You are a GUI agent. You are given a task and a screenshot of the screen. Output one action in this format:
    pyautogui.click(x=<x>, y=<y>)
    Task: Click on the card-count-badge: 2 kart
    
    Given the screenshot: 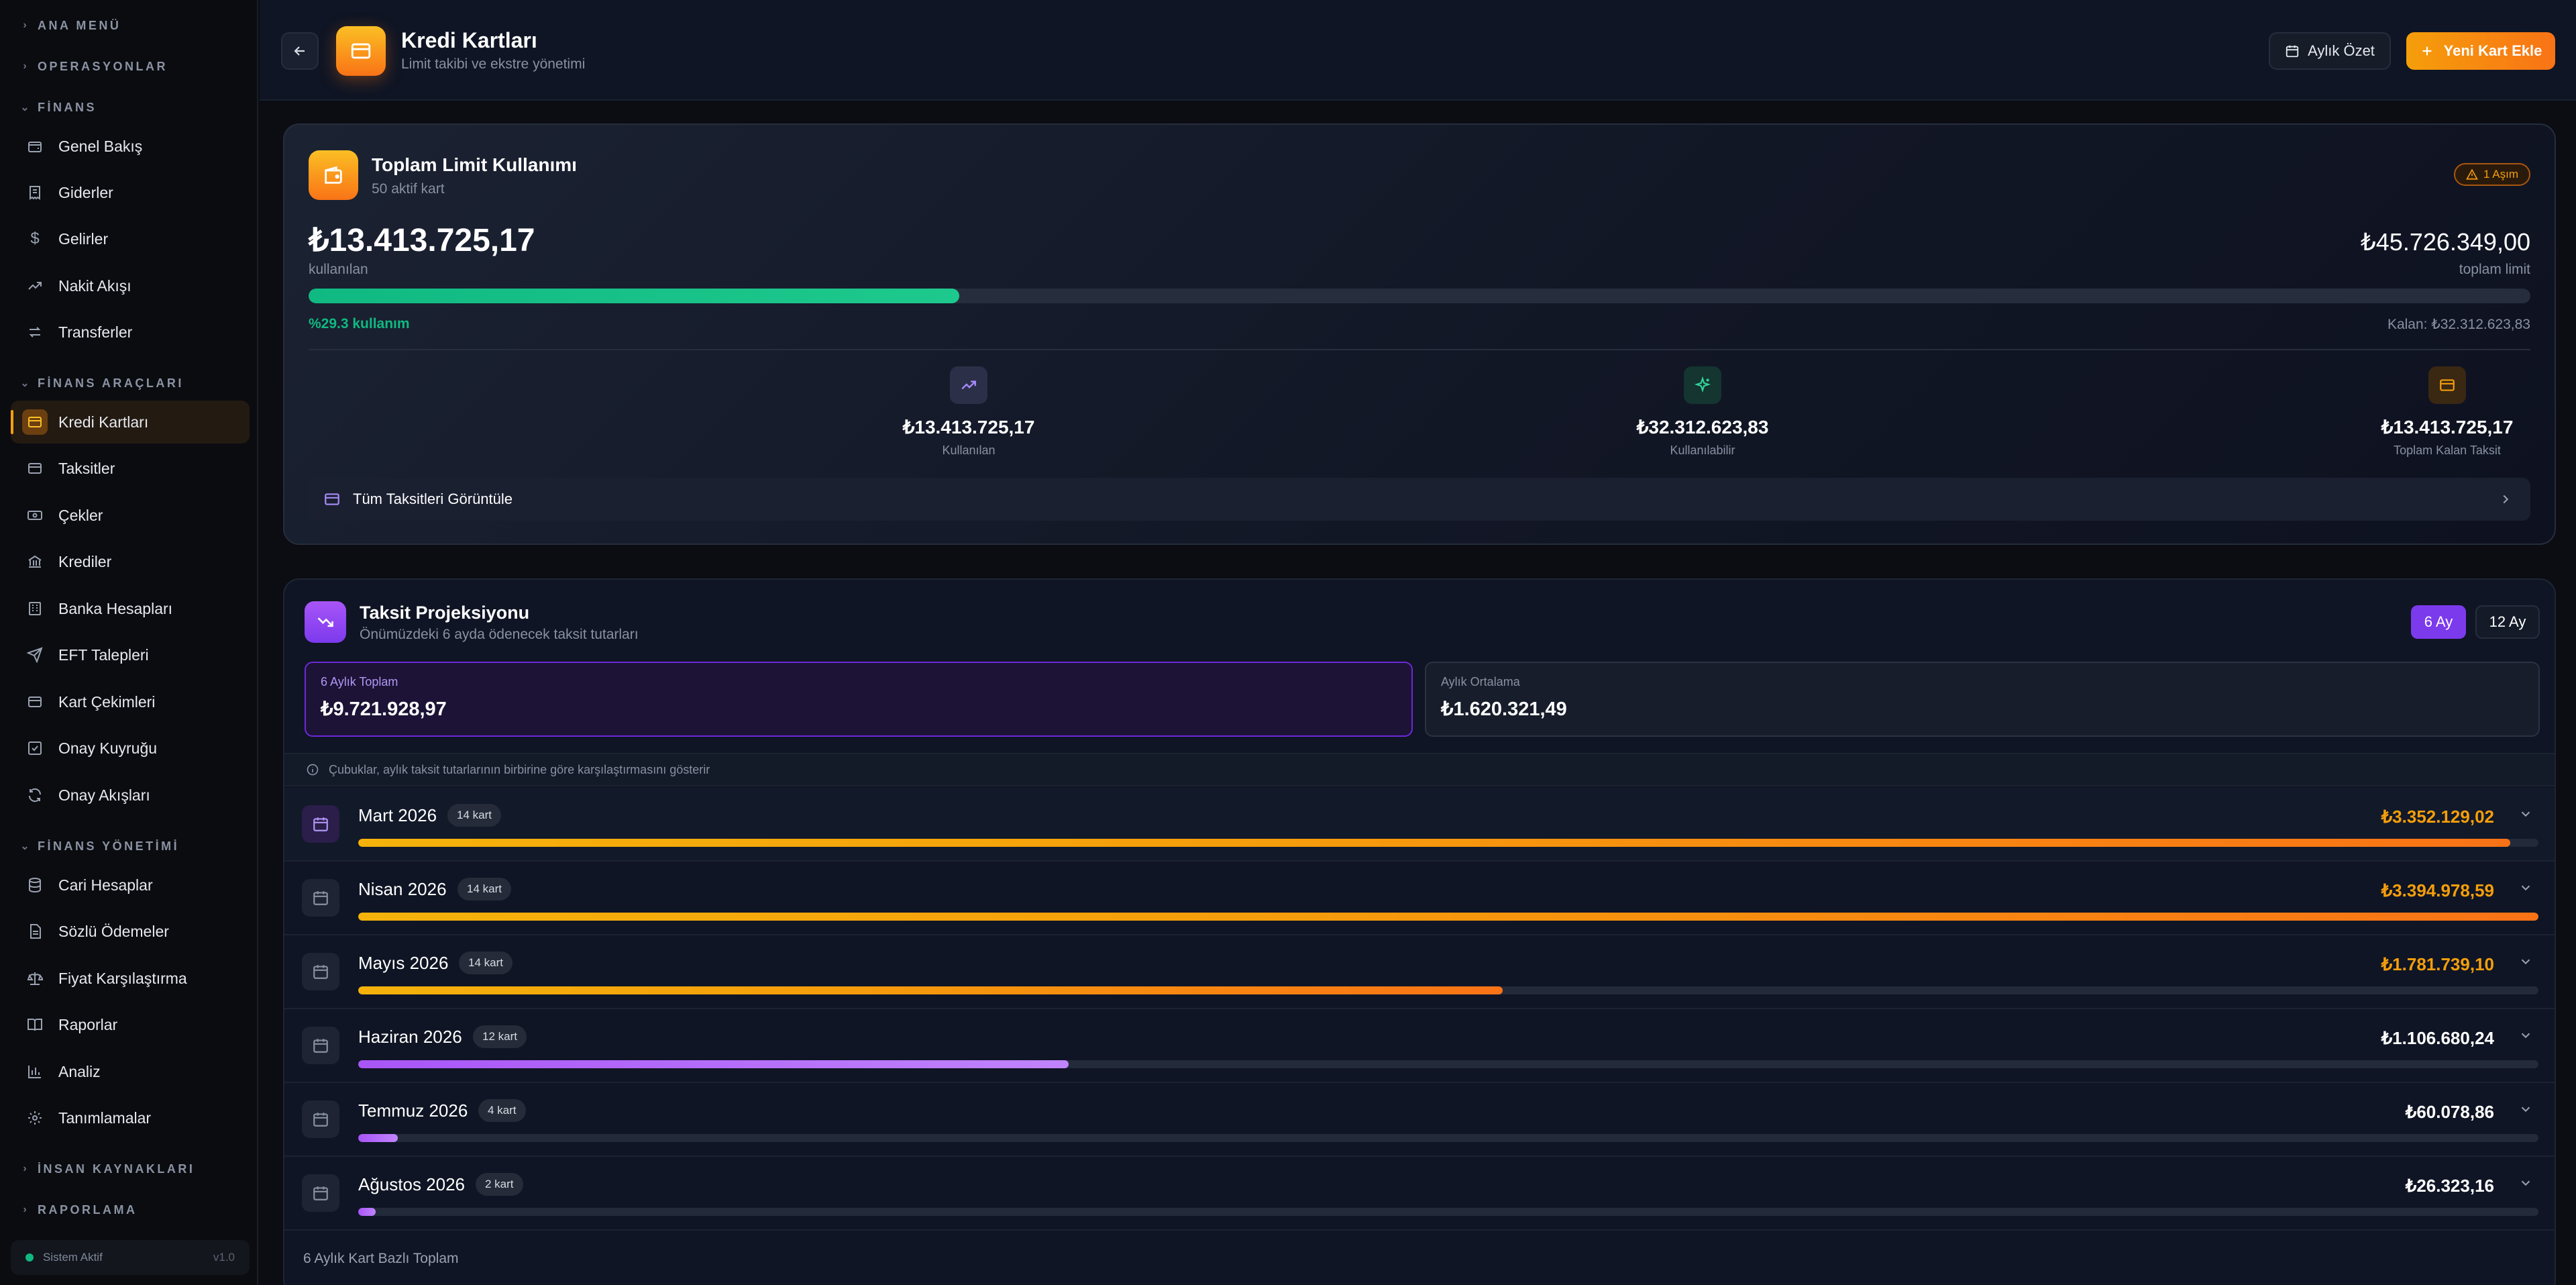 What is the action you would take?
    pyautogui.click(x=499, y=1184)
    